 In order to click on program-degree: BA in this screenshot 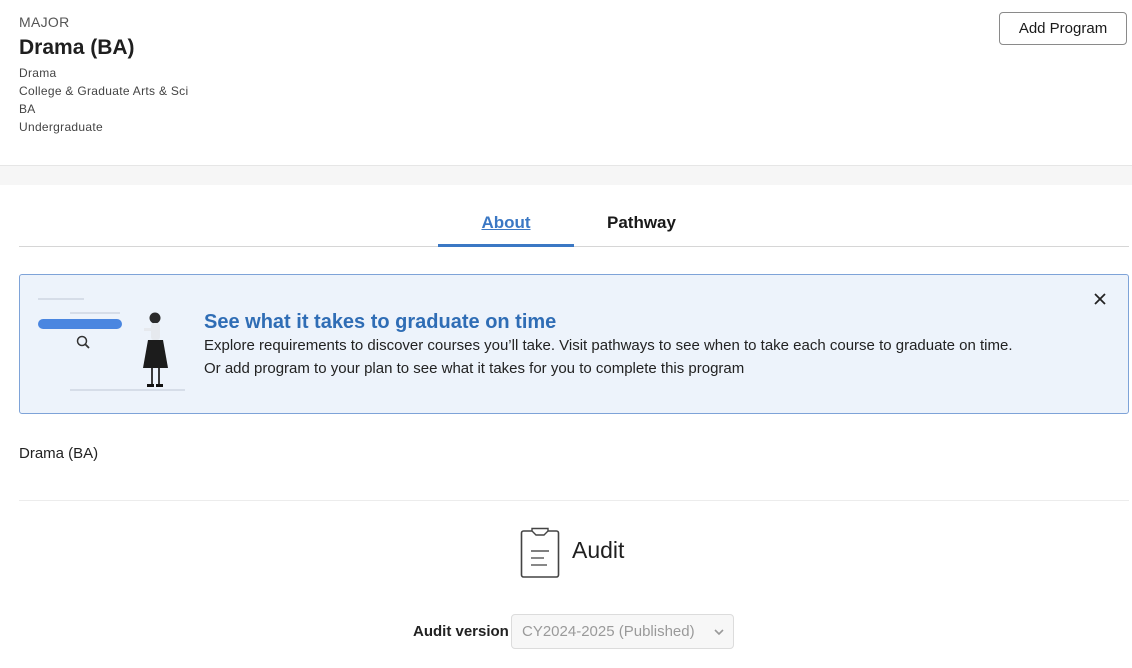, I will do `click(27, 109)`.